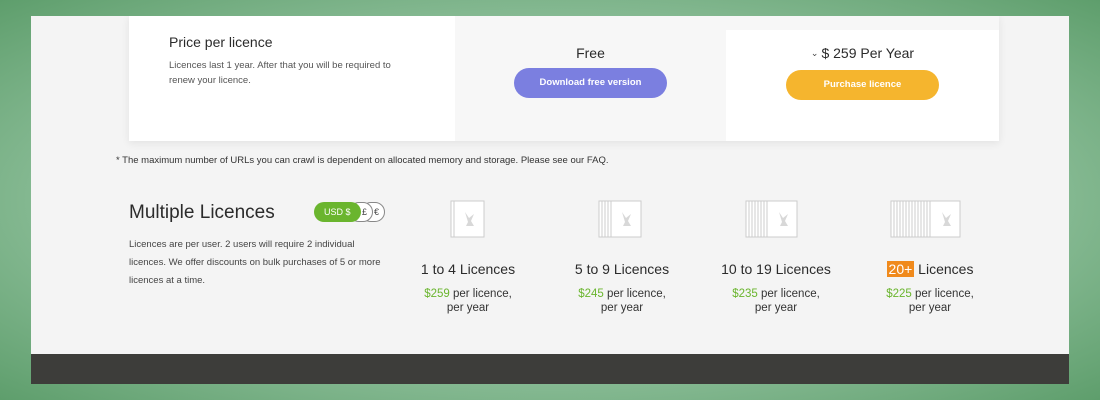 The height and width of the screenshot is (400, 1100). I want to click on currency-dropdown: ⌄, so click(815, 53).